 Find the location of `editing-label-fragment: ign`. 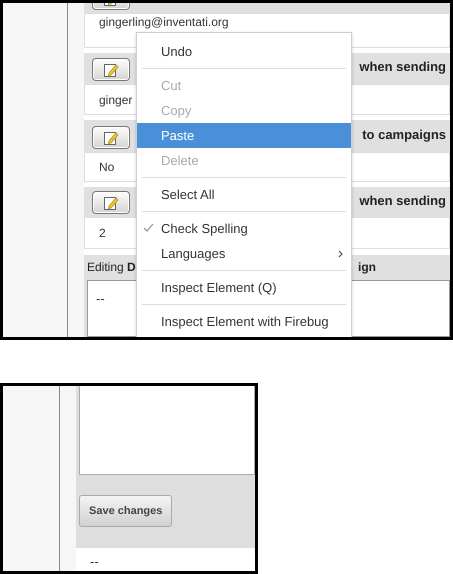

editing-label-fragment: ign is located at coordinates (367, 267).